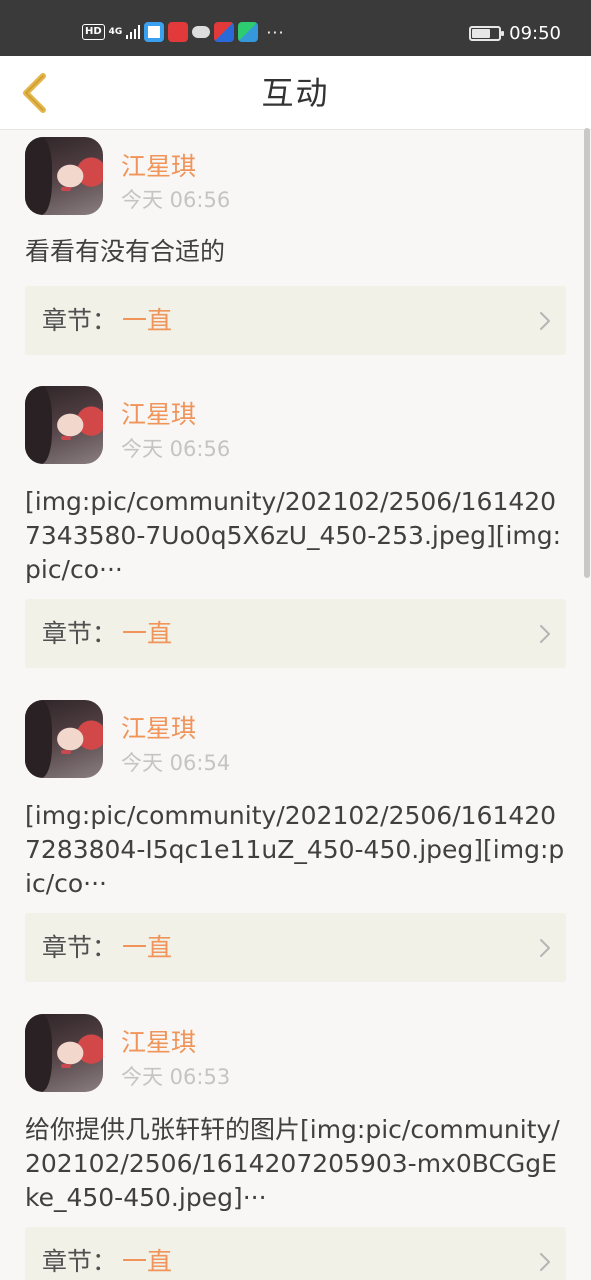 The height and width of the screenshot is (1280, 591). What do you see at coordinates (535, 33) in the screenshot?
I see `clock: 09:50` at bounding box center [535, 33].